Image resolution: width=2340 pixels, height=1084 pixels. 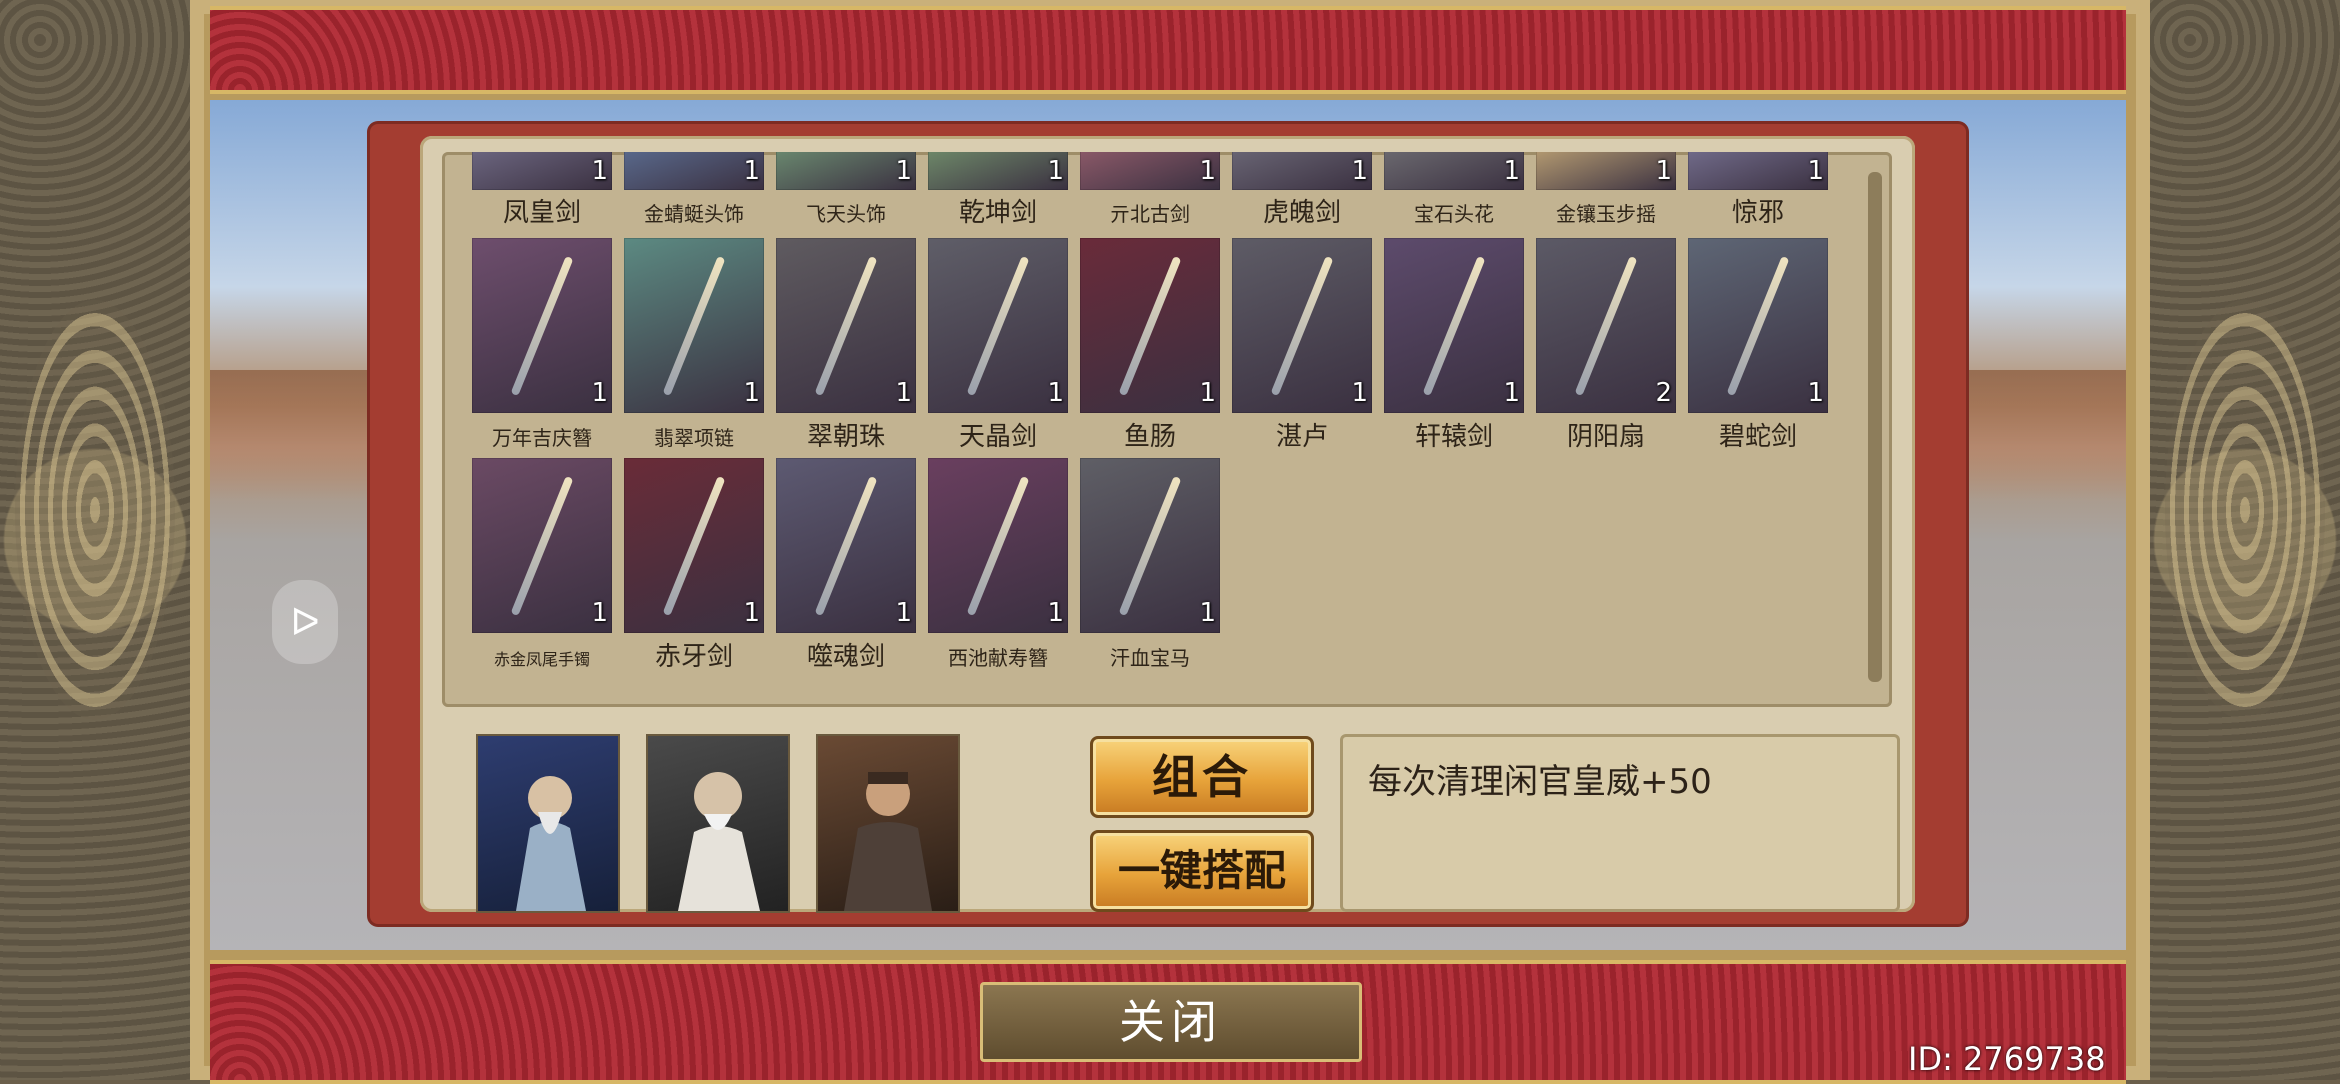 What do you see at coordinates (1757, 437) in the screenshot?
I see `item-name: 碧蛇剑` at bounding box center [1757, 437].